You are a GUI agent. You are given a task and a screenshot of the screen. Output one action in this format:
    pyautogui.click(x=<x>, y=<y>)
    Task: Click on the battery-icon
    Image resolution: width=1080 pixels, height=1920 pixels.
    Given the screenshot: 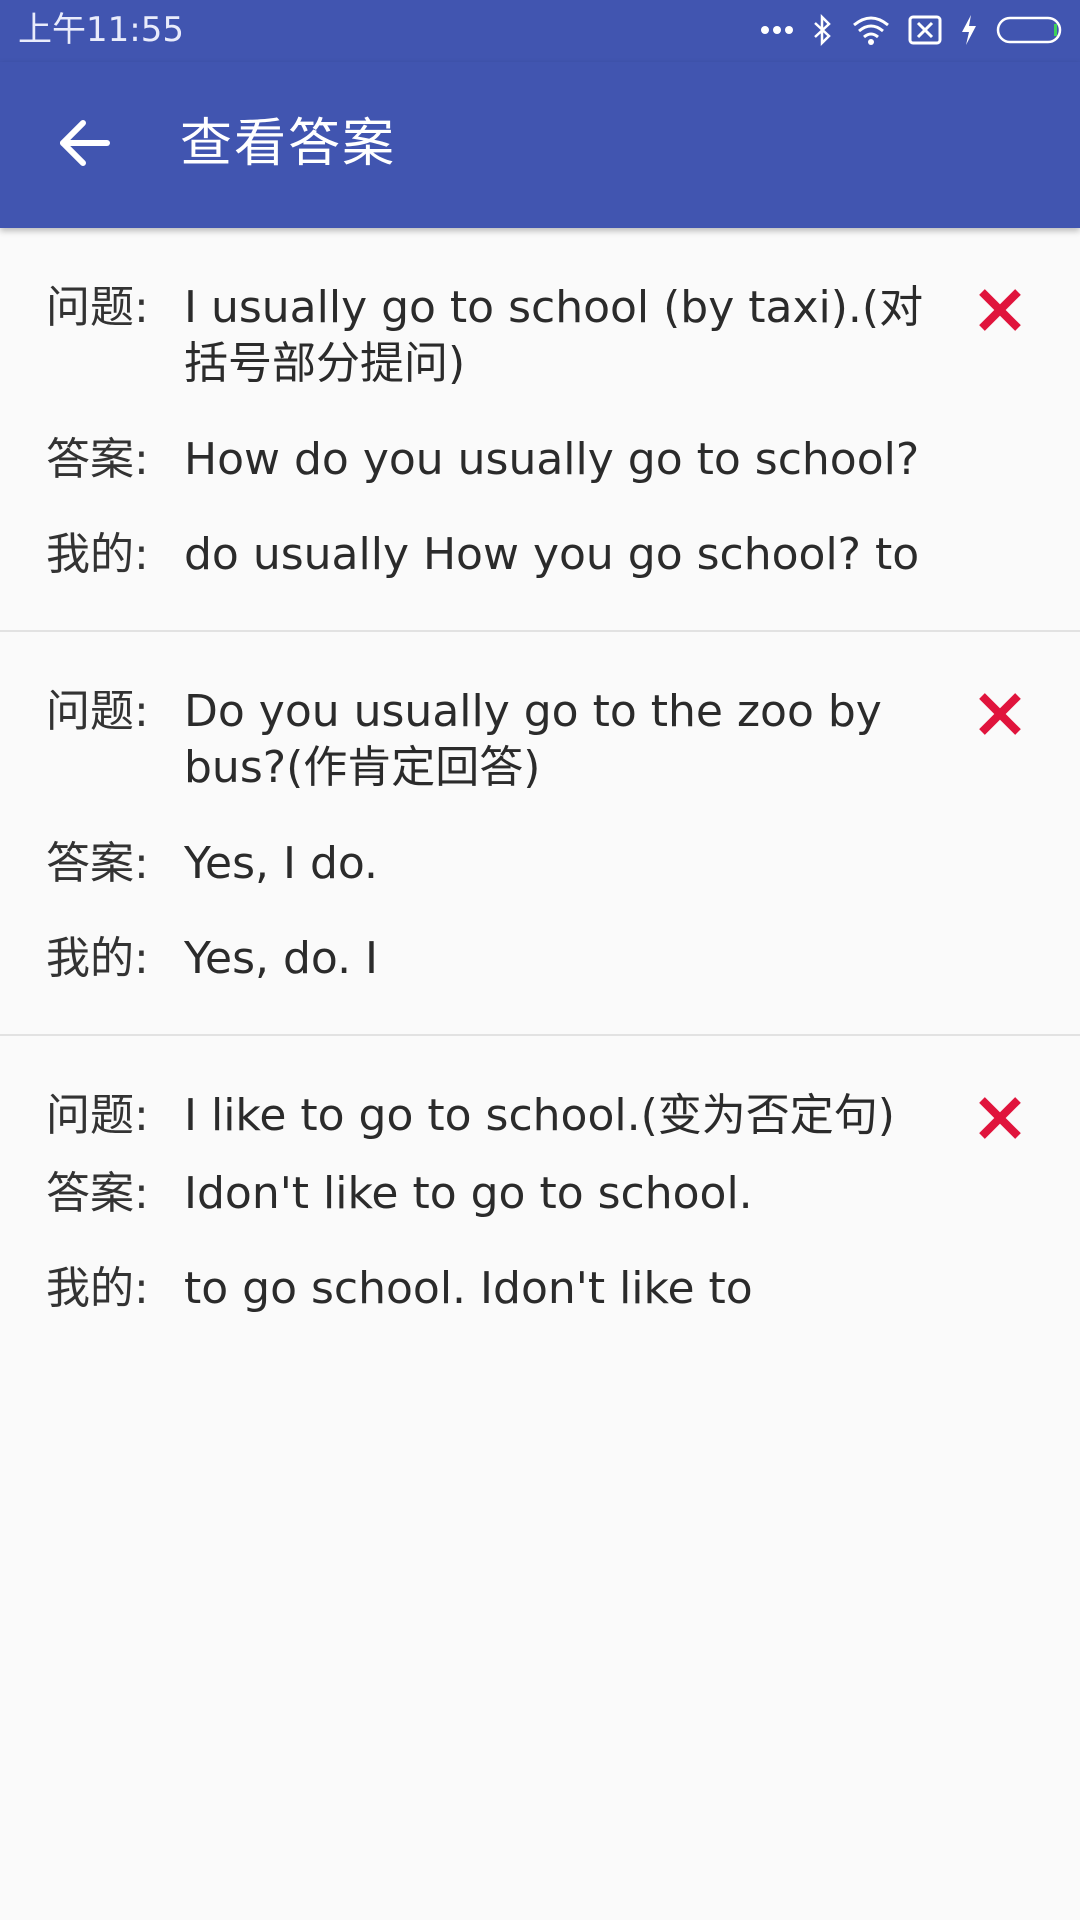 What is the action you would take?
    pyautogui.click(x=1029, y=30)
    